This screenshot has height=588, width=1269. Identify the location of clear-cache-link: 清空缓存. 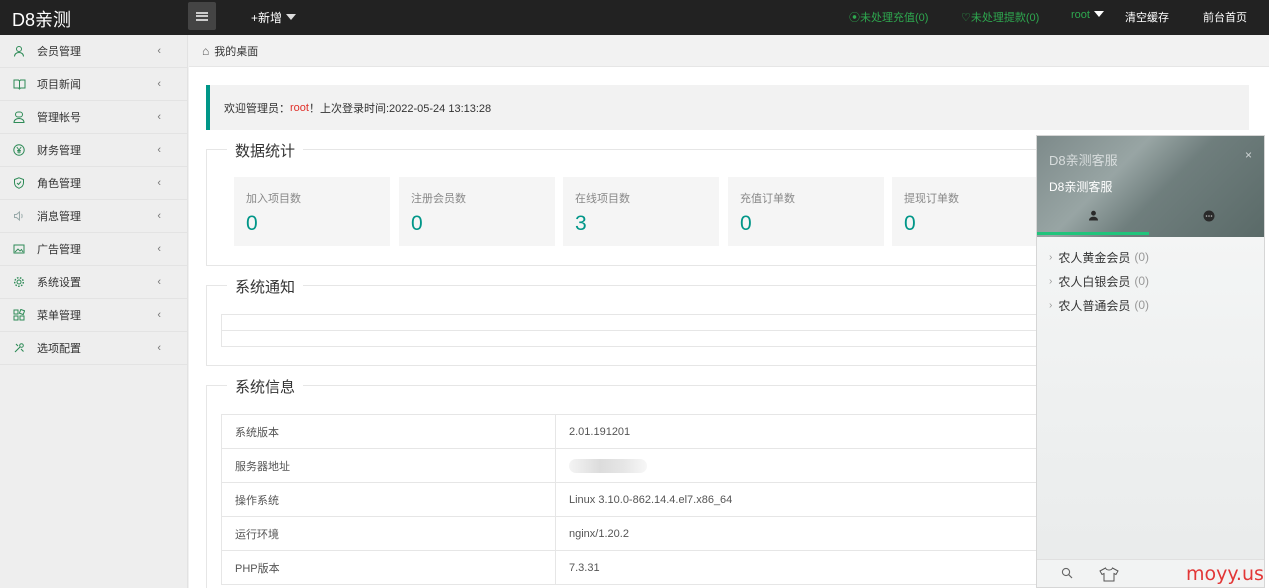
(1147, 17).